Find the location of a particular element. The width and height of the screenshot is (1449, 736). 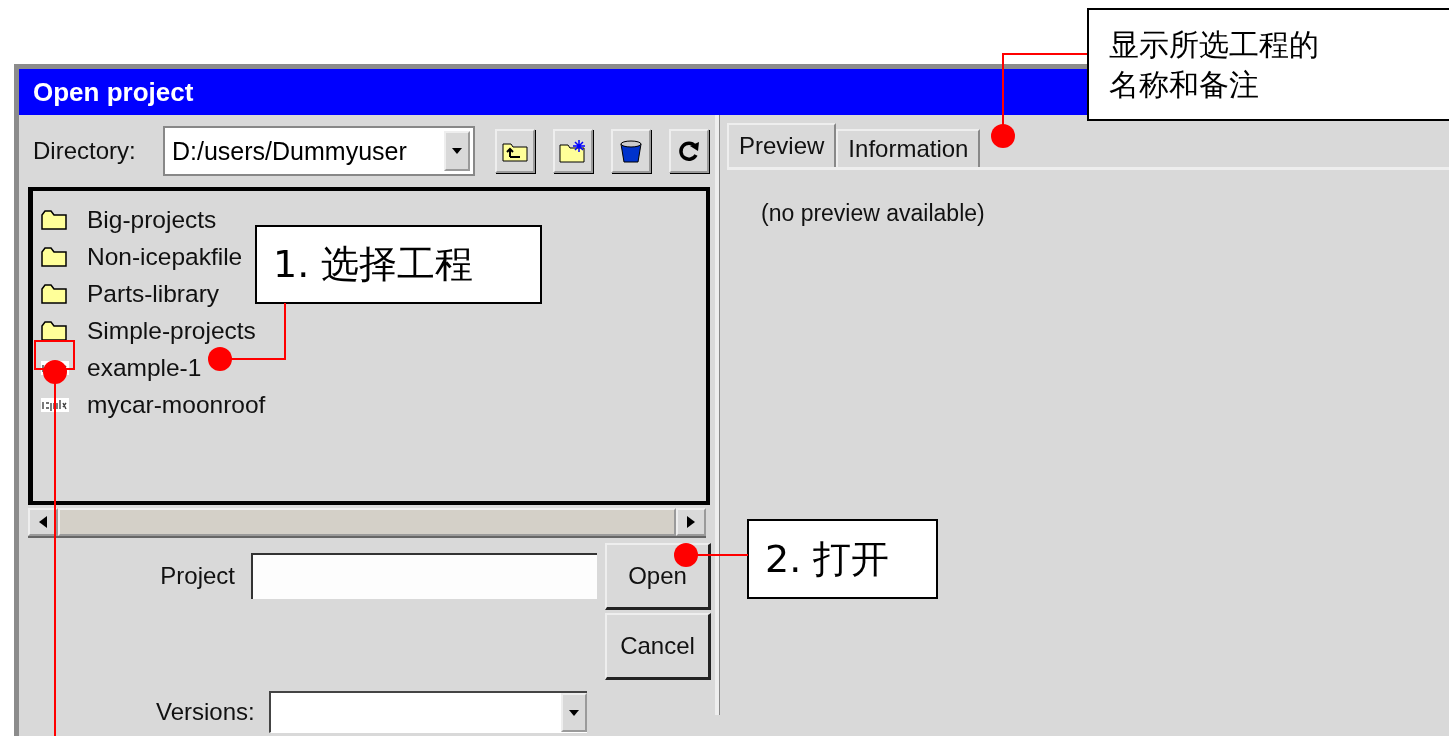

trash-bin-button is located at coordinates (631, 151).